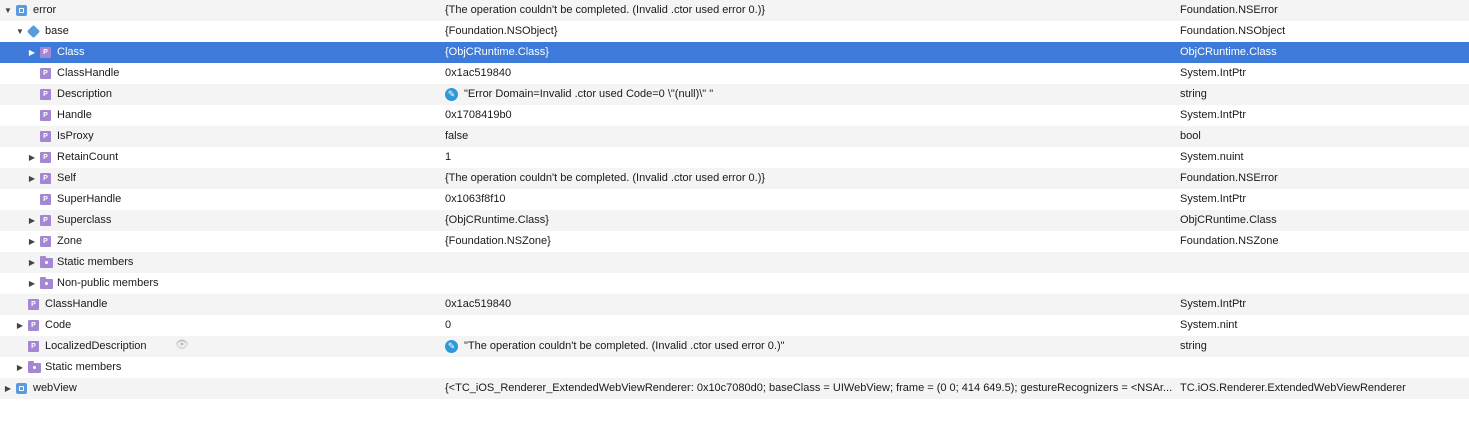  Describe the element at coordinates (501, 31) in the screenshot. I see `row-value: {Foundation.NSObject}` at that location.